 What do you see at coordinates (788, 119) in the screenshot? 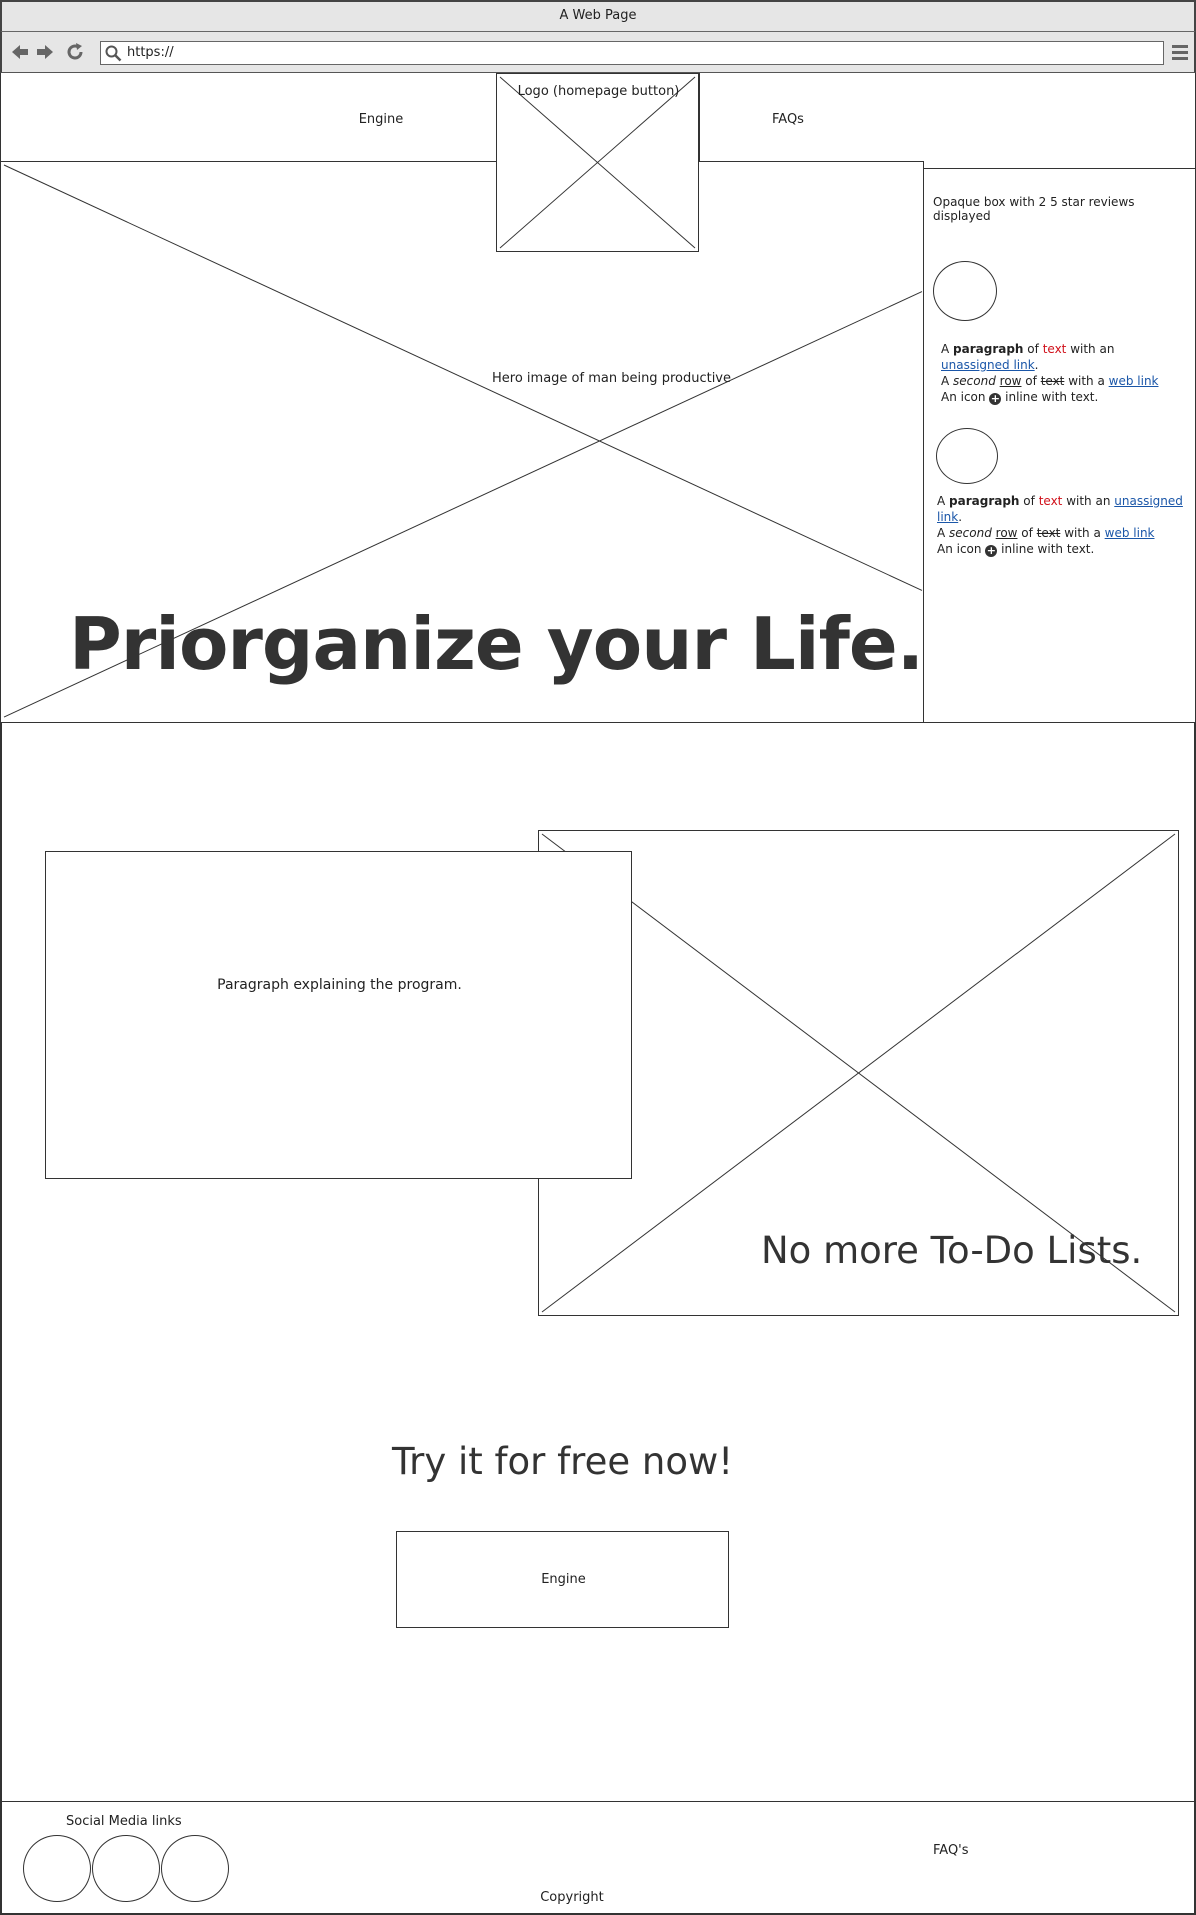
I see `nav-faqs-label: FAQs` at bounding box center [788, 119].